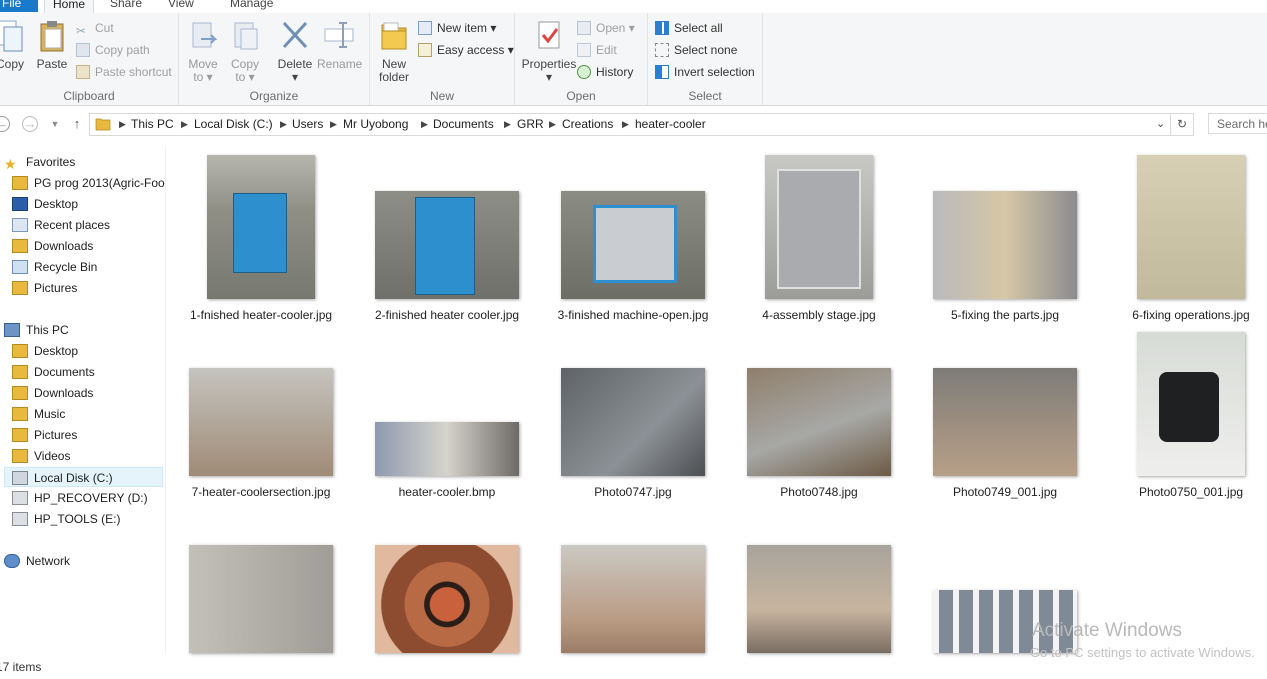 The image size is (1267, 679). What do you see at coordinates (36, 330) in the screenshot?
I see `nav-this-pc: This PC` at bounding box center [36, 330].